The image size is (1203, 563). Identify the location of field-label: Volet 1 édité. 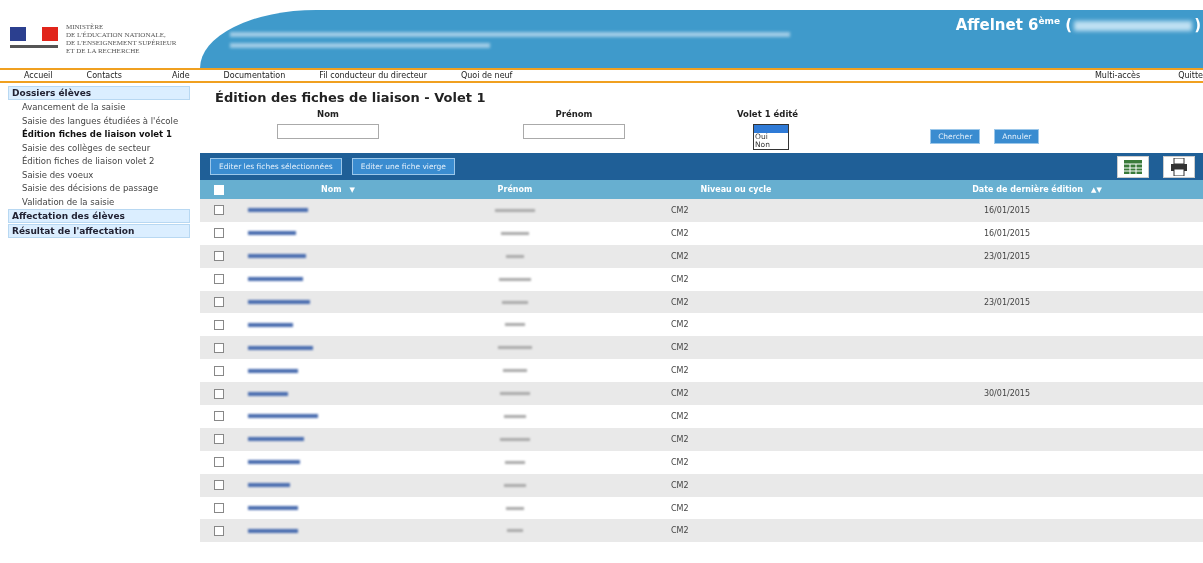
(768, 114).